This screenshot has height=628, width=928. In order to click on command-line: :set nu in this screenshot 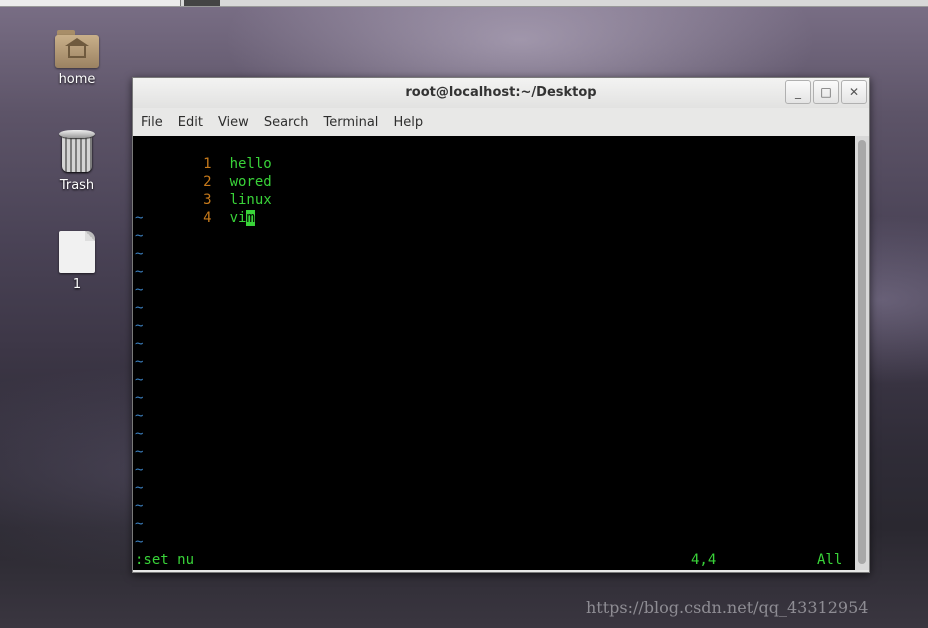, I will do `click(165, 560)`.